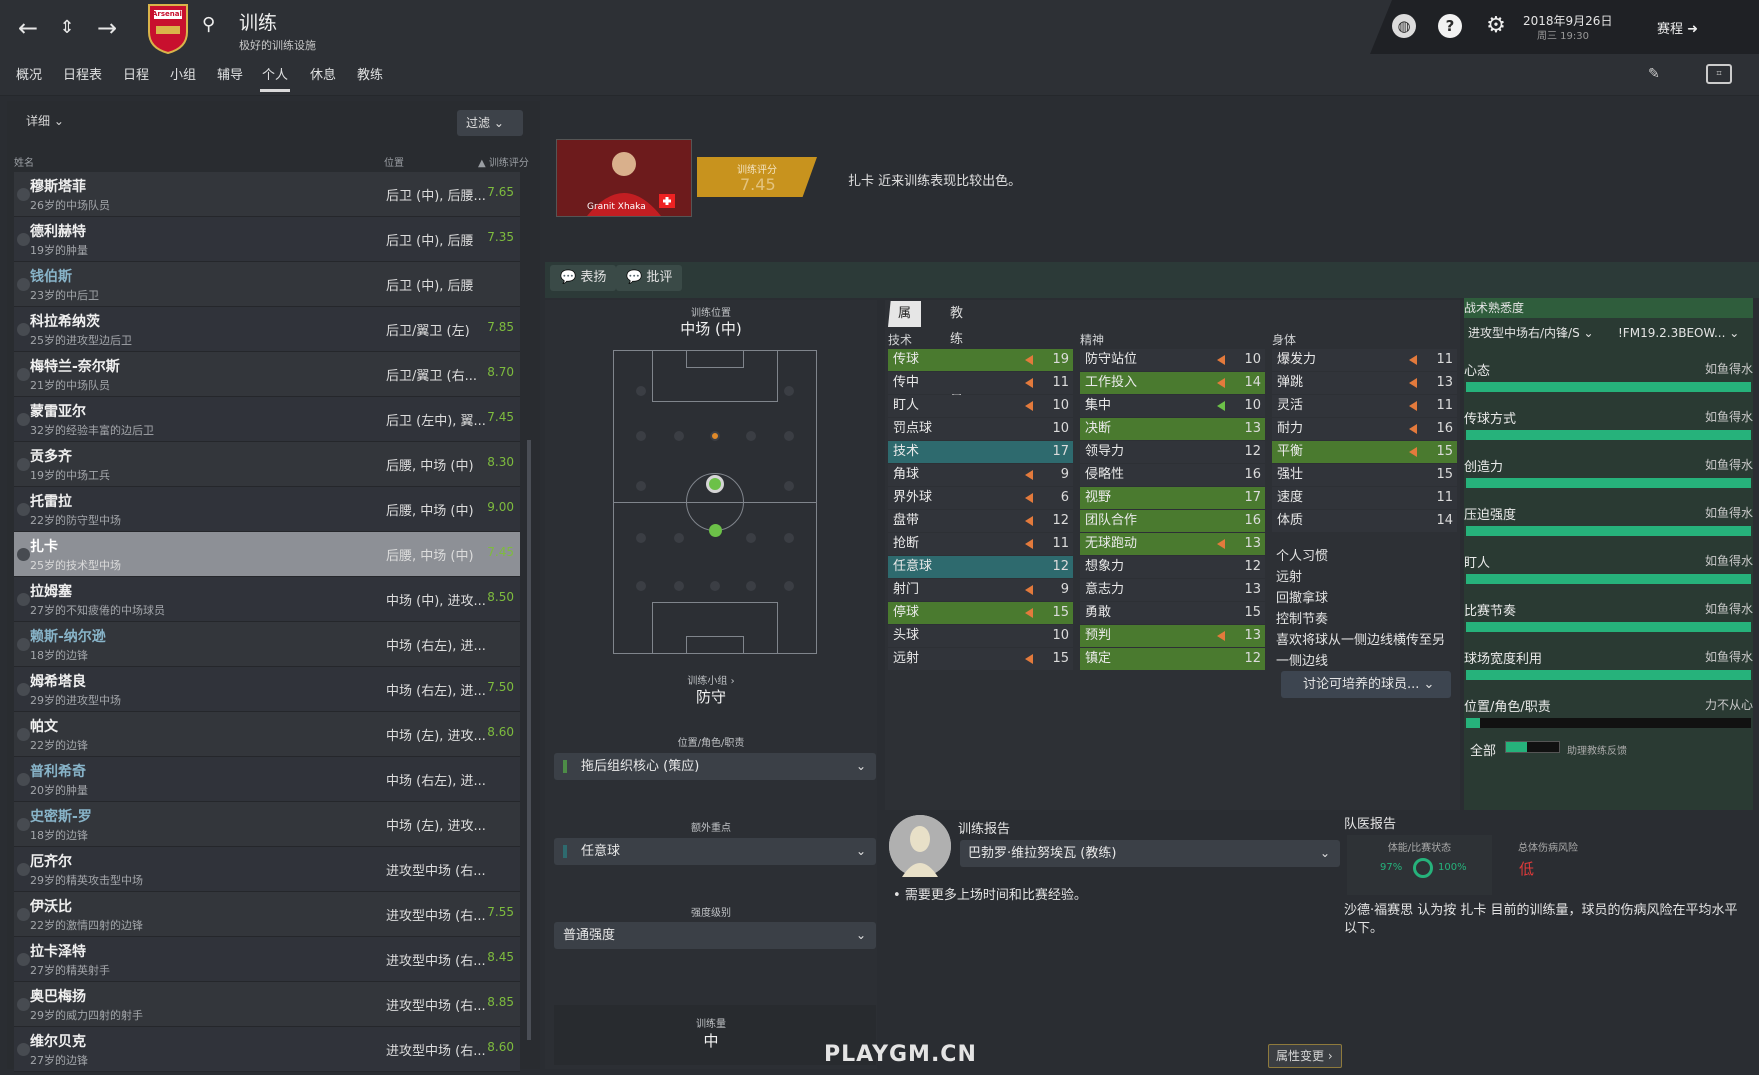  Describe the element at coordinates (715, 502) in the screenshot. I see `pitch-diagram` at that location.